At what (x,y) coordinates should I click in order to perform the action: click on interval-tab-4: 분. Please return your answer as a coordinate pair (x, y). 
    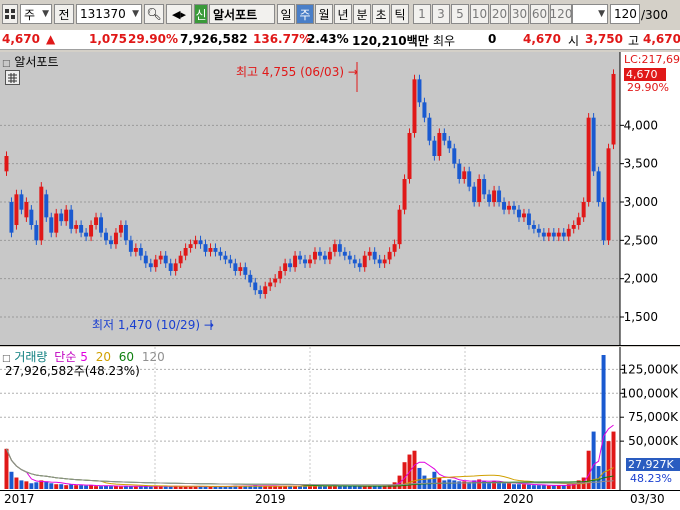
    Looking at the image, I should click on (362, 14).